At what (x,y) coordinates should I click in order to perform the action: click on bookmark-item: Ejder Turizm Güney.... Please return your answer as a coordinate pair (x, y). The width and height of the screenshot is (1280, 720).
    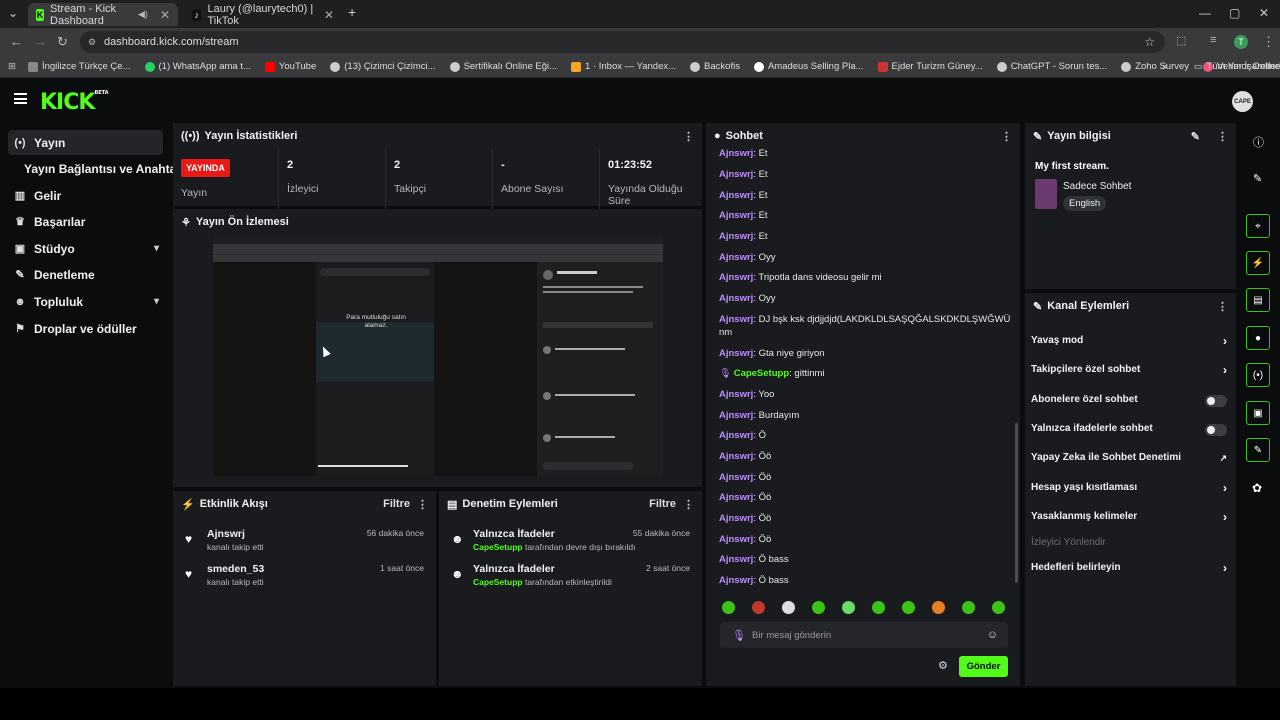
    Looking at the image, I should click on (930, 66).